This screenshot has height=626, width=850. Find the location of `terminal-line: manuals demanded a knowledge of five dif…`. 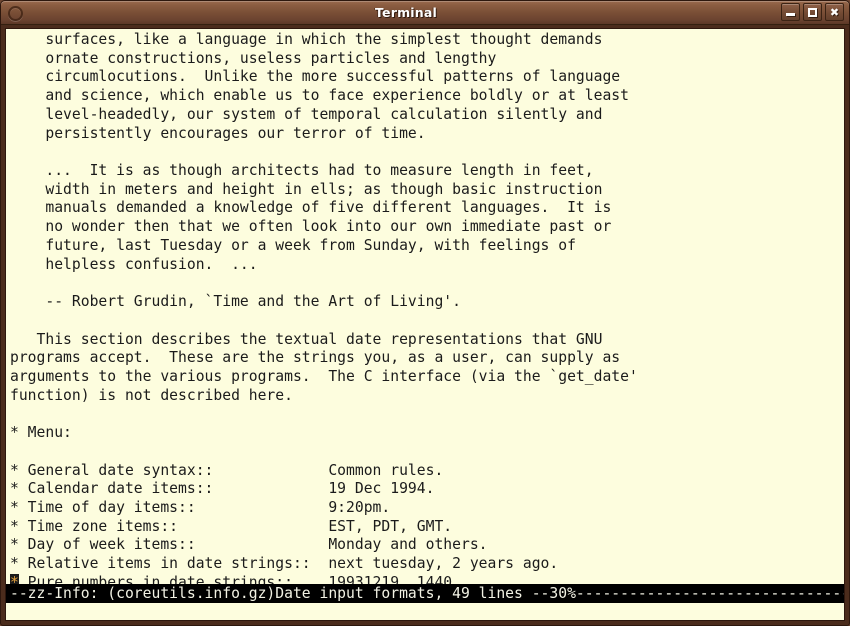

terminal-line: manuals demanded a knowledge of five dif… is located at coordinates (311, 208).